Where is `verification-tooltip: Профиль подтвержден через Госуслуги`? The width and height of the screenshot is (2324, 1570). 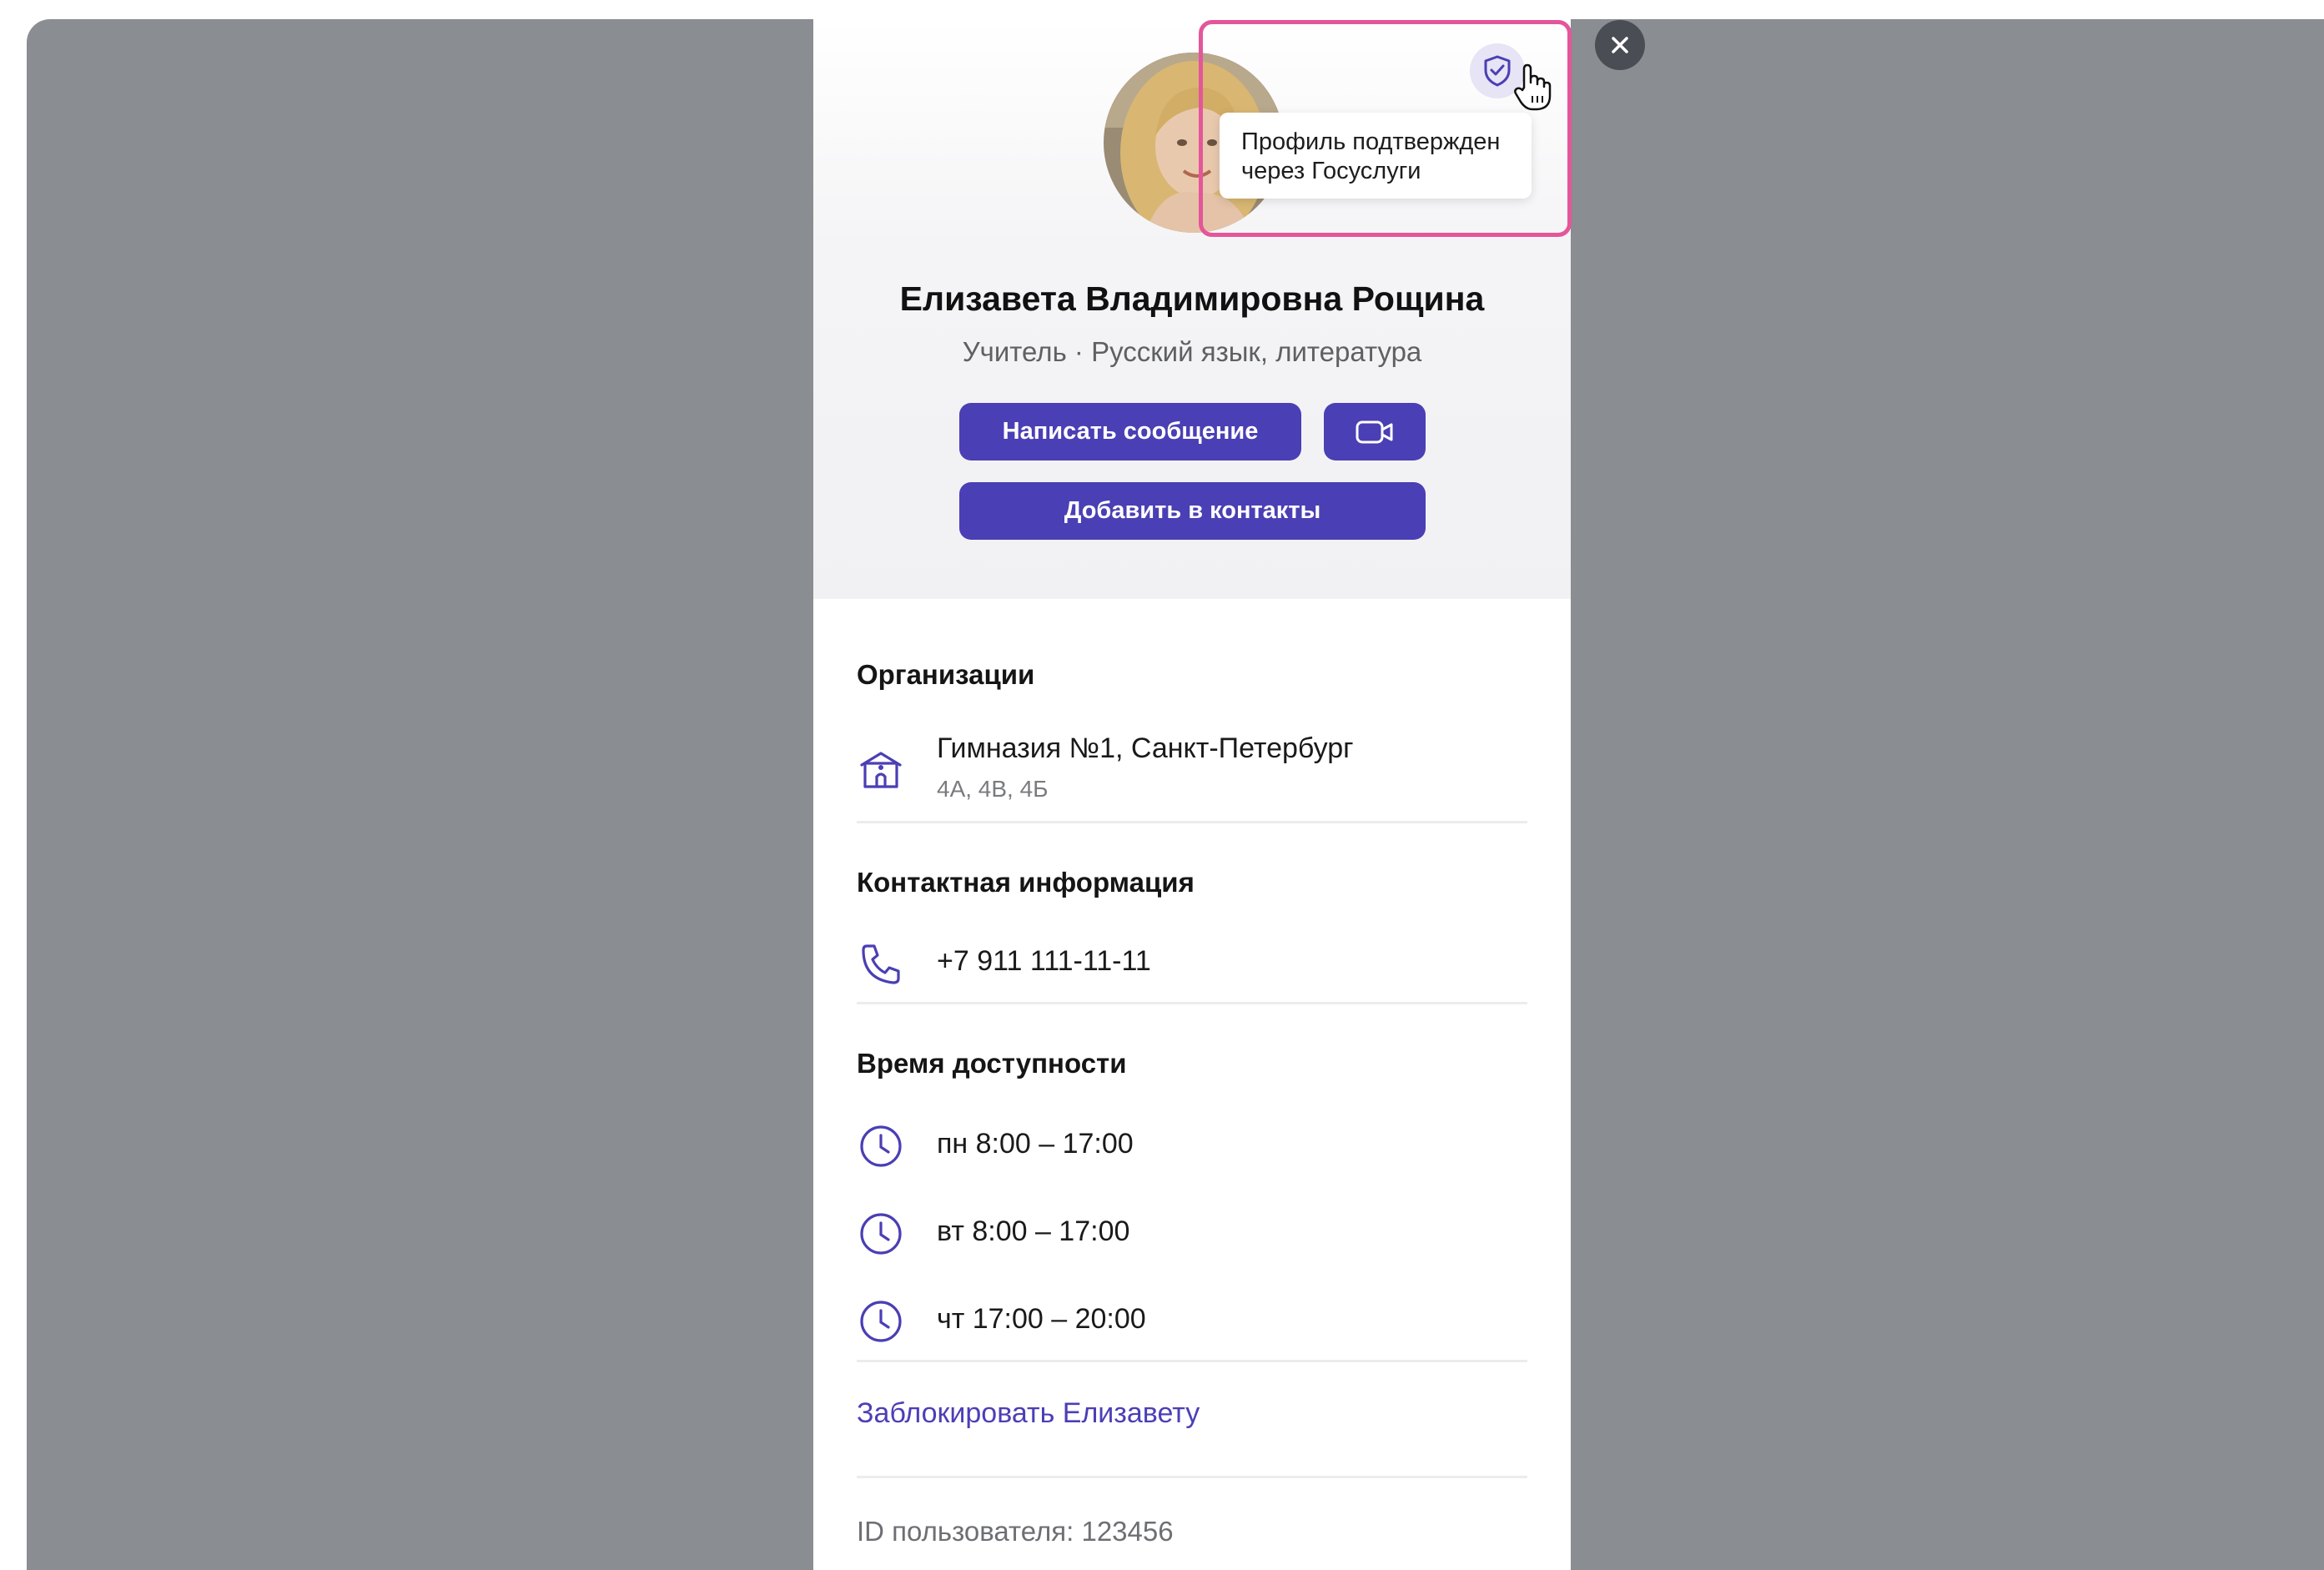
verification-tooltip: Профиль подтвержден через Госуслуги is located at coordinates (1376, 156).